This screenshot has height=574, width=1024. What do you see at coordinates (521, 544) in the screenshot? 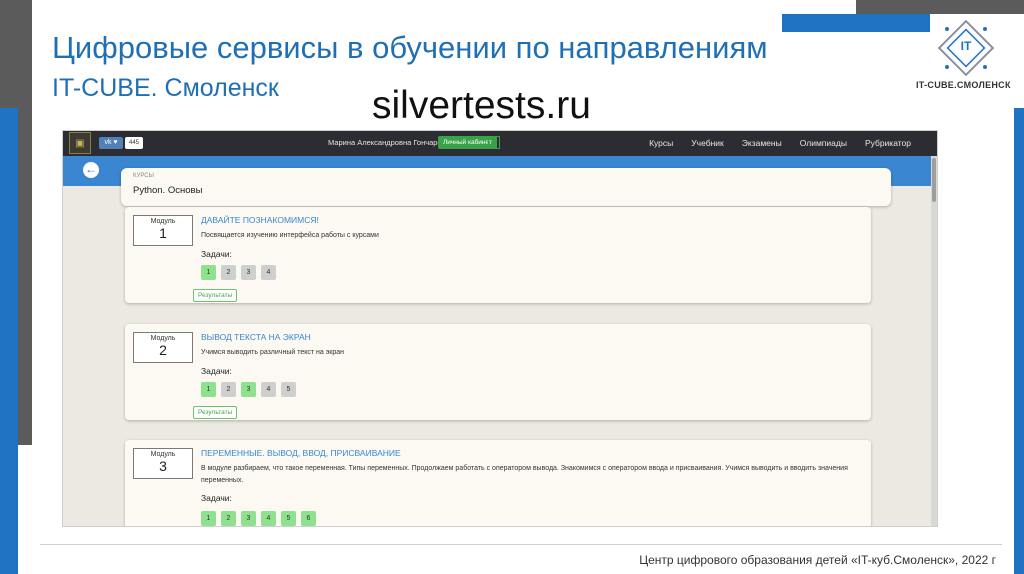
I see `footer-divider` at bounding box center [521, 544].